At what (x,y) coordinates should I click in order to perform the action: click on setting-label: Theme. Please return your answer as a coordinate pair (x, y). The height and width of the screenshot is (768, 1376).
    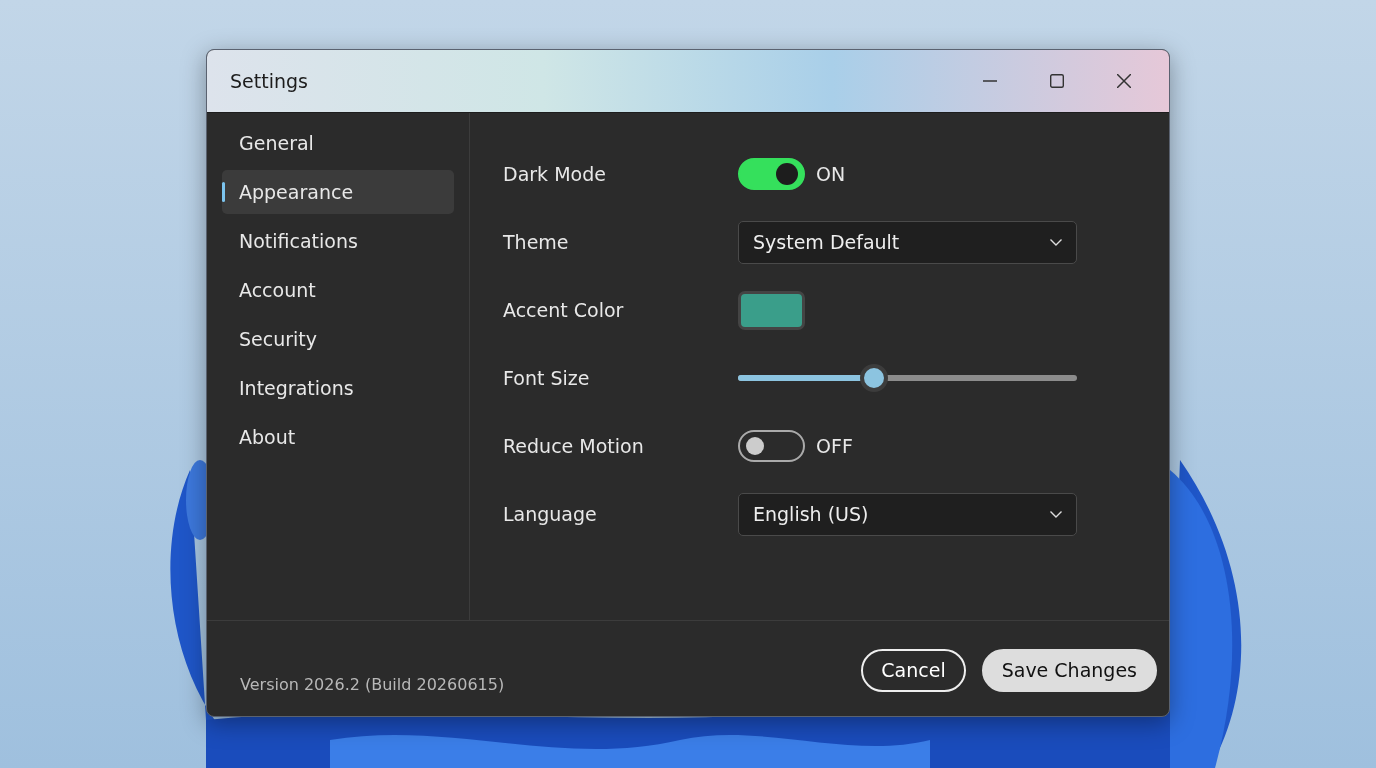
    Looking at the image, I should click on (536, 242).